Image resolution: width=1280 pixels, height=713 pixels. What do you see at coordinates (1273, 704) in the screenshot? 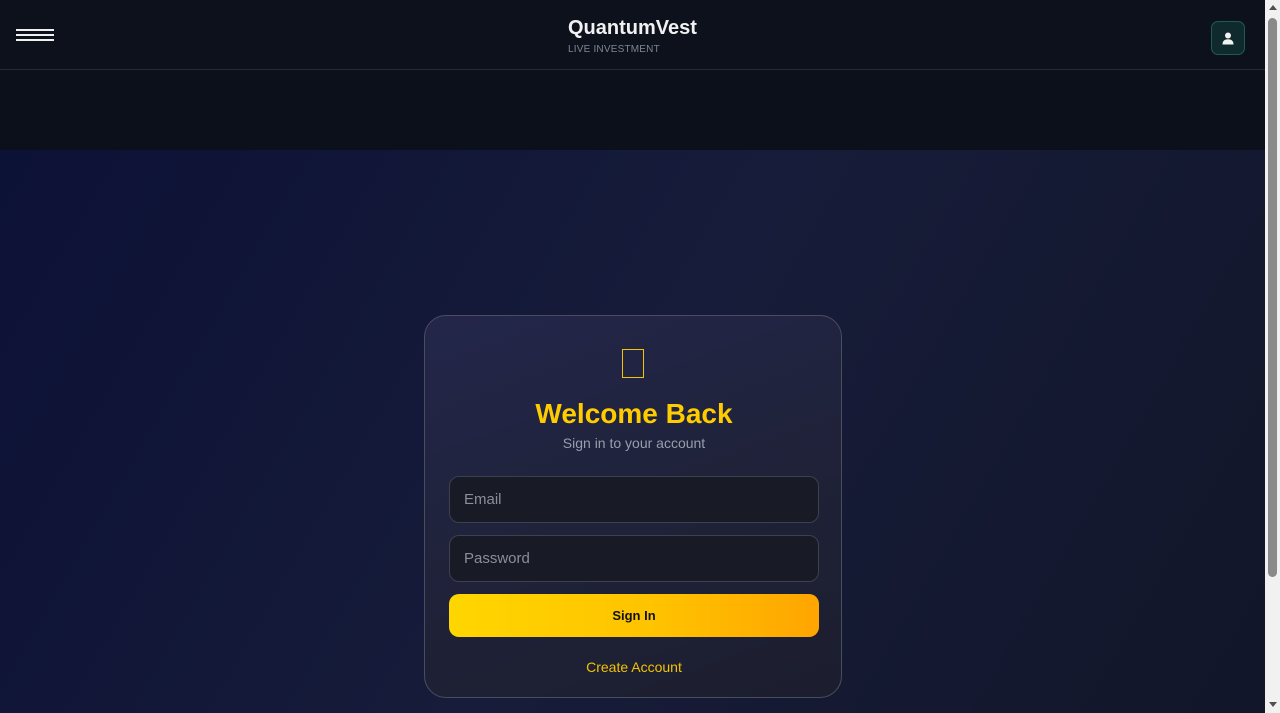
I see `scroll-down-arrow-icon` at bounding box center [1273, 704].